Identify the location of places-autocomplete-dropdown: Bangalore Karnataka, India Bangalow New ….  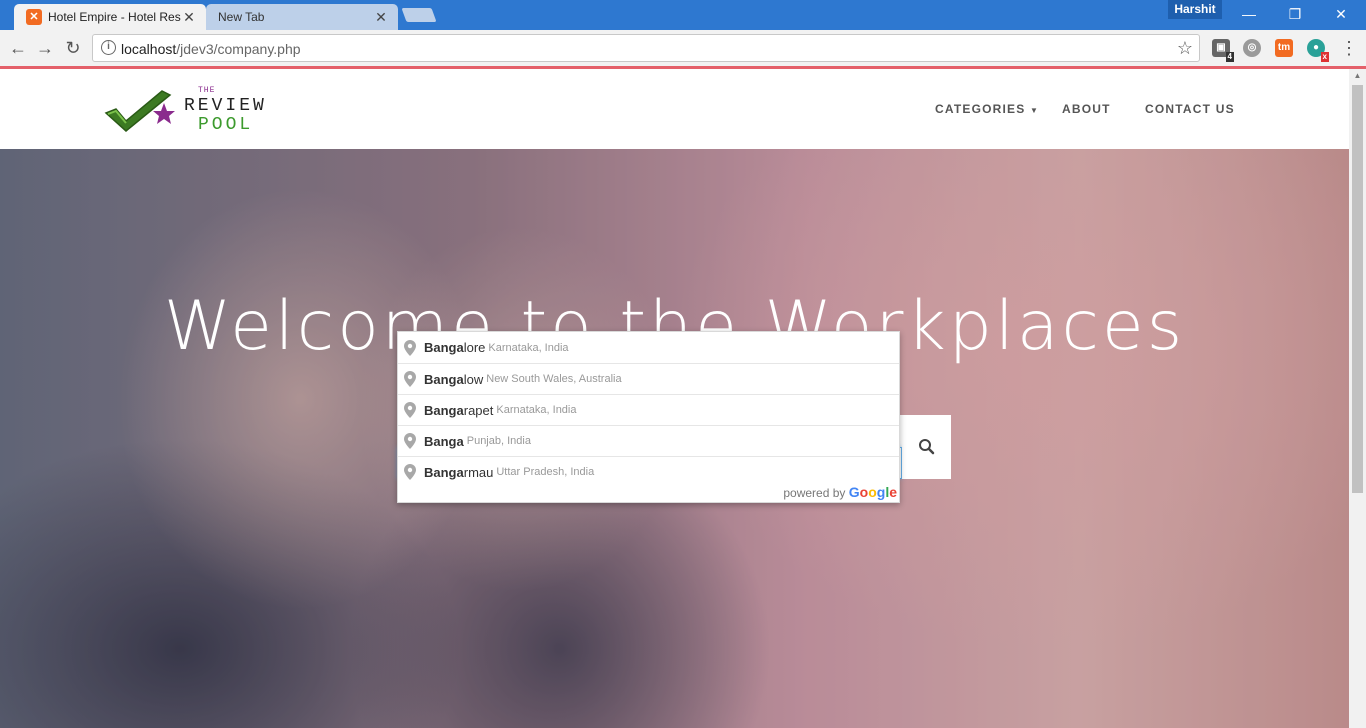
(648, 417).